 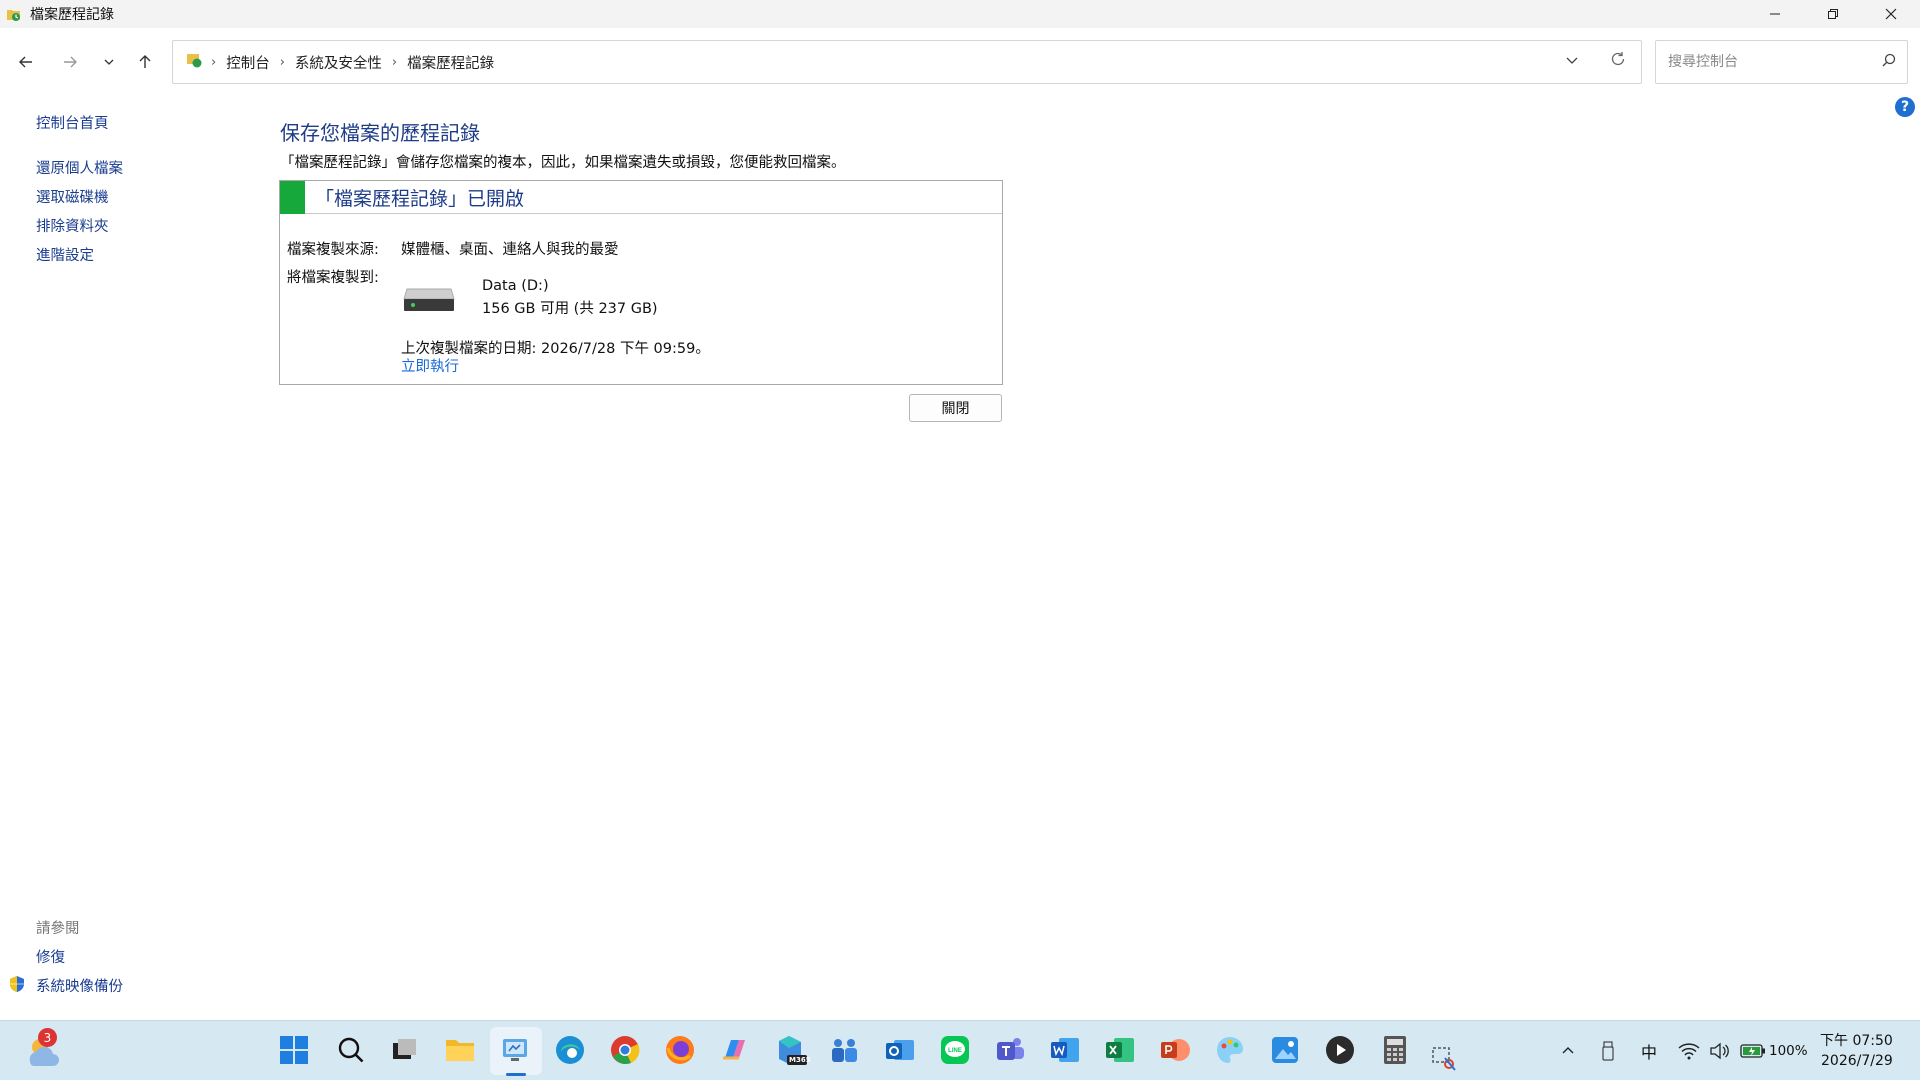 I want to click on people-icon, so click(x=845, y=1050).